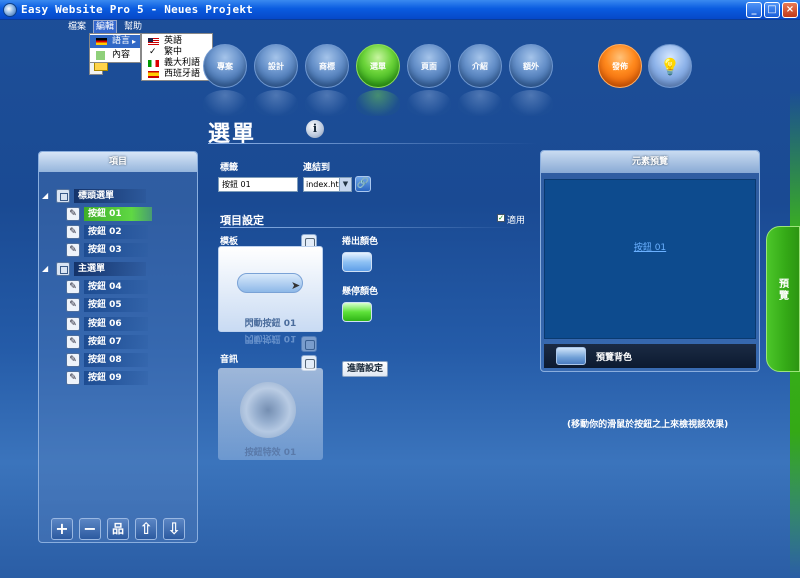 The image size is (800, 578). What do you see at coordinates (400, 10) in the screenshot?
I see `title-bar: Easy Website Pro 5 - Neues Projekt _ □ ×` at bounding box center [400, 10].